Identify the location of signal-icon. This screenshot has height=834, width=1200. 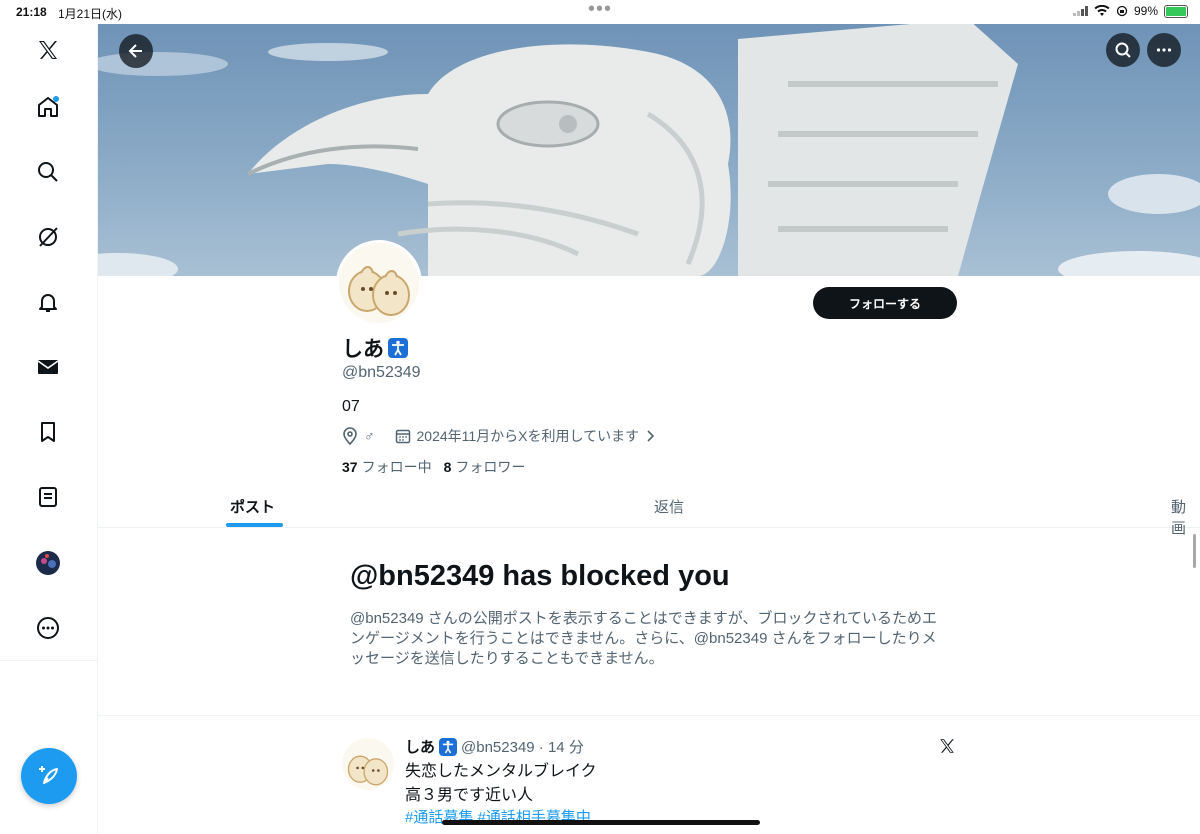
(1080, 11).